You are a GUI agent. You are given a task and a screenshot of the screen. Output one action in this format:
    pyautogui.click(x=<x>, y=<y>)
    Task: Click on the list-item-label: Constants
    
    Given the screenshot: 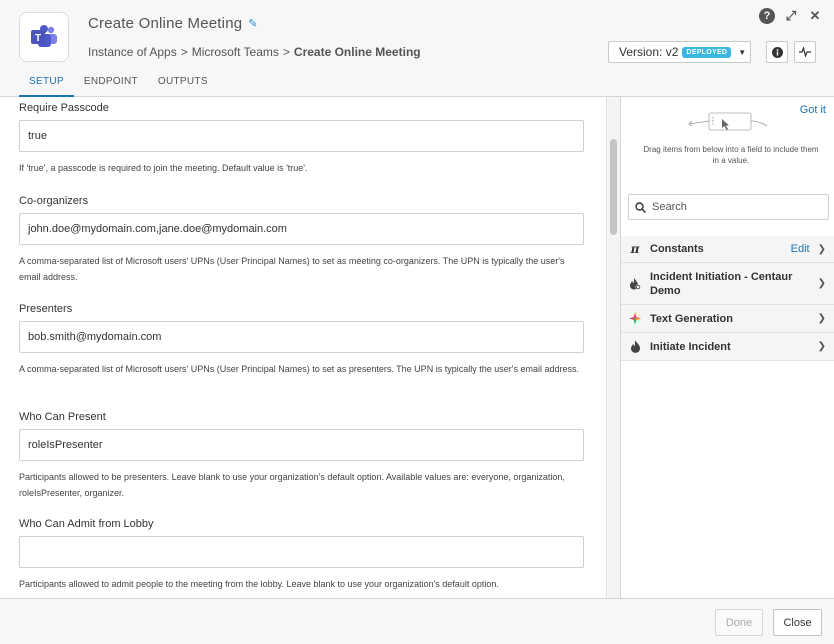 What is the action you would take?
    pyautogui.click(x=677, y=249)
    